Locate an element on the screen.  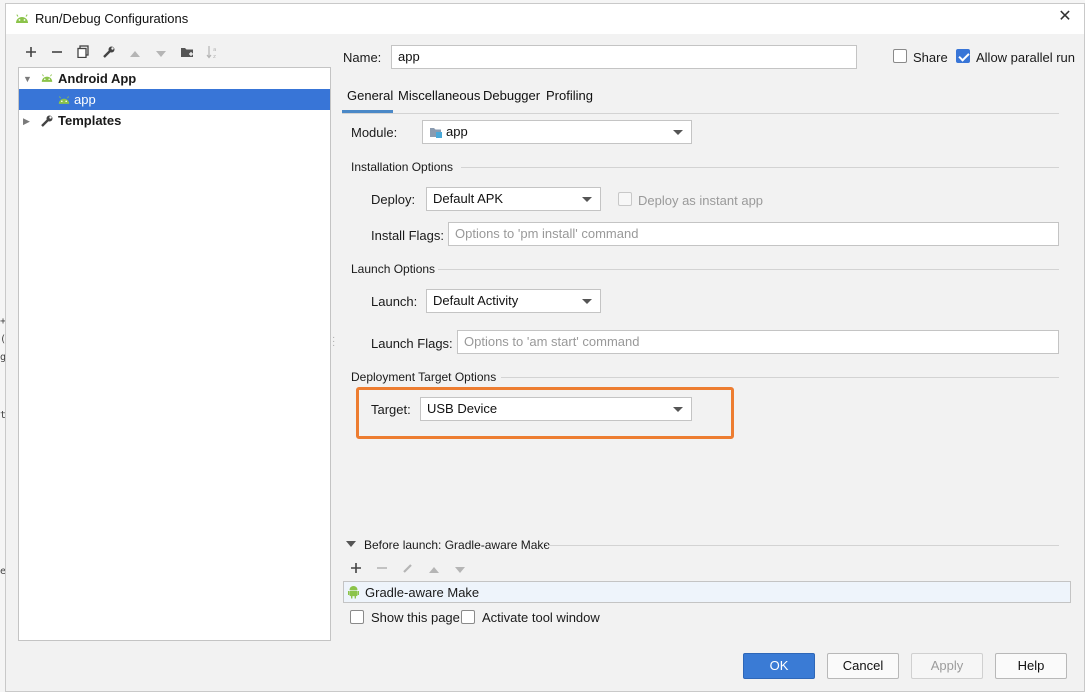
edit-templates-button is located at coordinates (109, 54).